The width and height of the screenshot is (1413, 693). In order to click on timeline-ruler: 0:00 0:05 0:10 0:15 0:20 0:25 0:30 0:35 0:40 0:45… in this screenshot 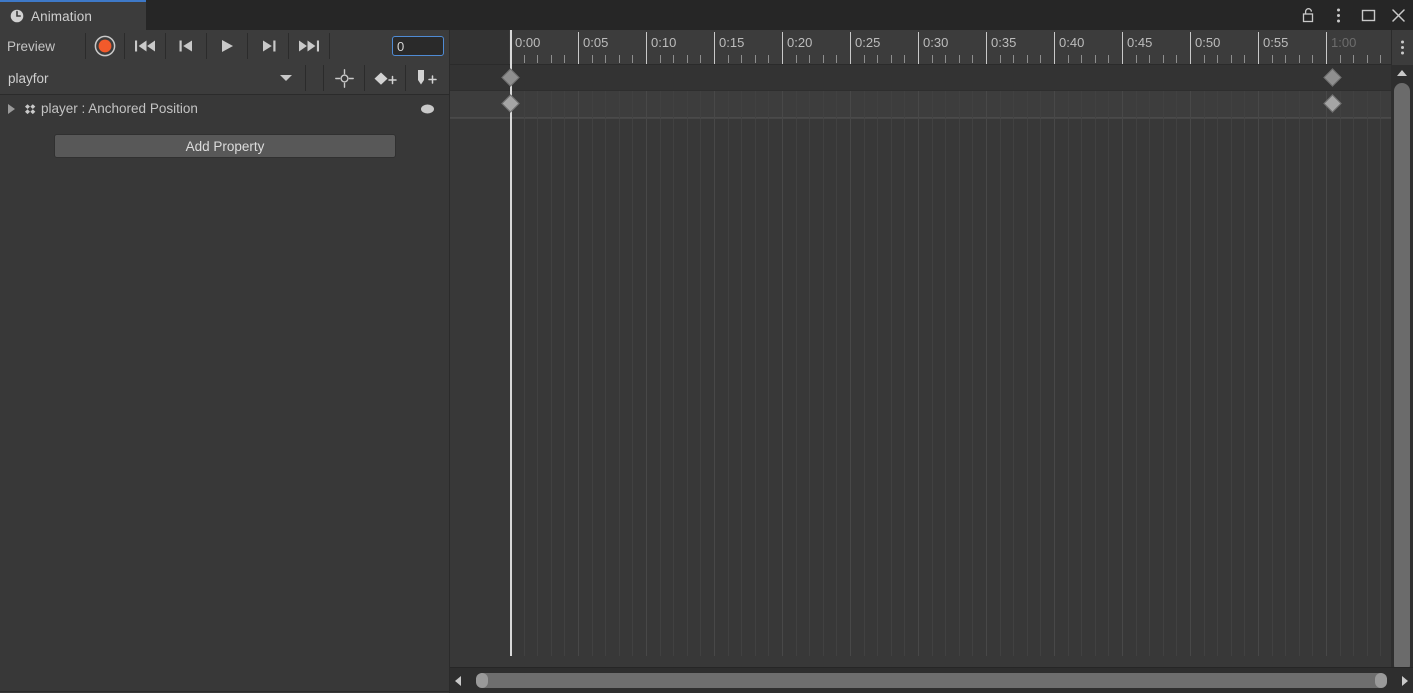, I will do `click(931, 47)`.